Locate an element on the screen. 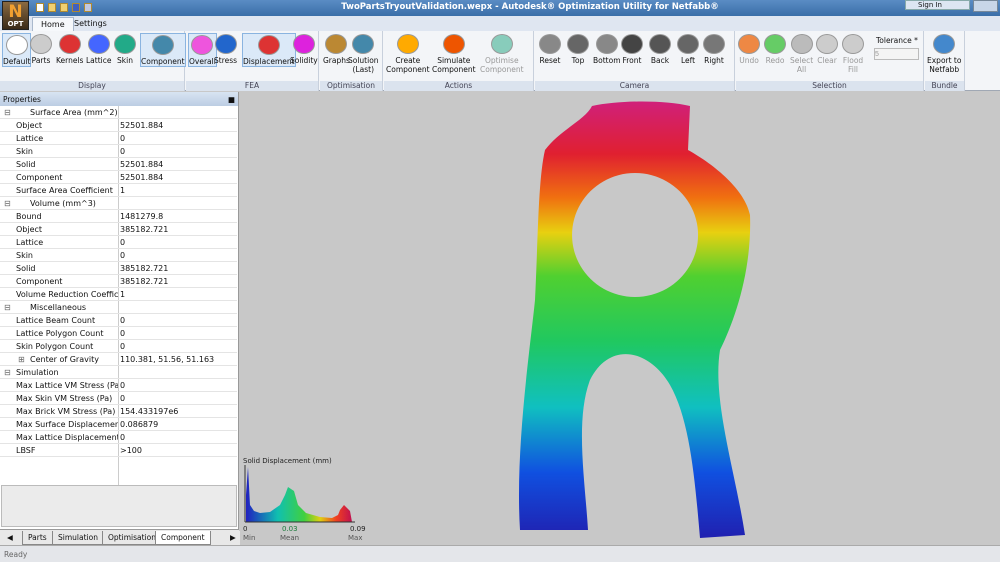 This screenshot has width=1000, height=562. tab-component: Component is located at coordinates (183, 538).